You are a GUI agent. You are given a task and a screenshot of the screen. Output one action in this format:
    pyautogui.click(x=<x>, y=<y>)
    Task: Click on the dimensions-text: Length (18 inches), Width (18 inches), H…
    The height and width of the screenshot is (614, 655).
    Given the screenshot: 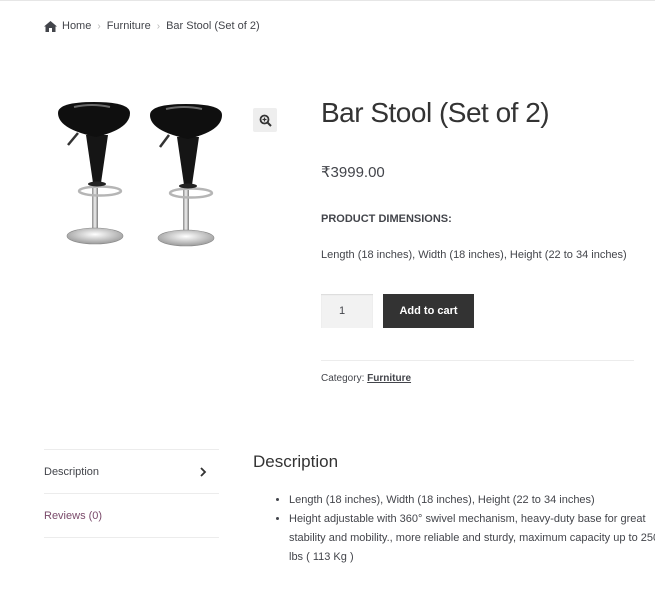 What is the action you would take?
    pyautogui.click(x=474, y=255)
    